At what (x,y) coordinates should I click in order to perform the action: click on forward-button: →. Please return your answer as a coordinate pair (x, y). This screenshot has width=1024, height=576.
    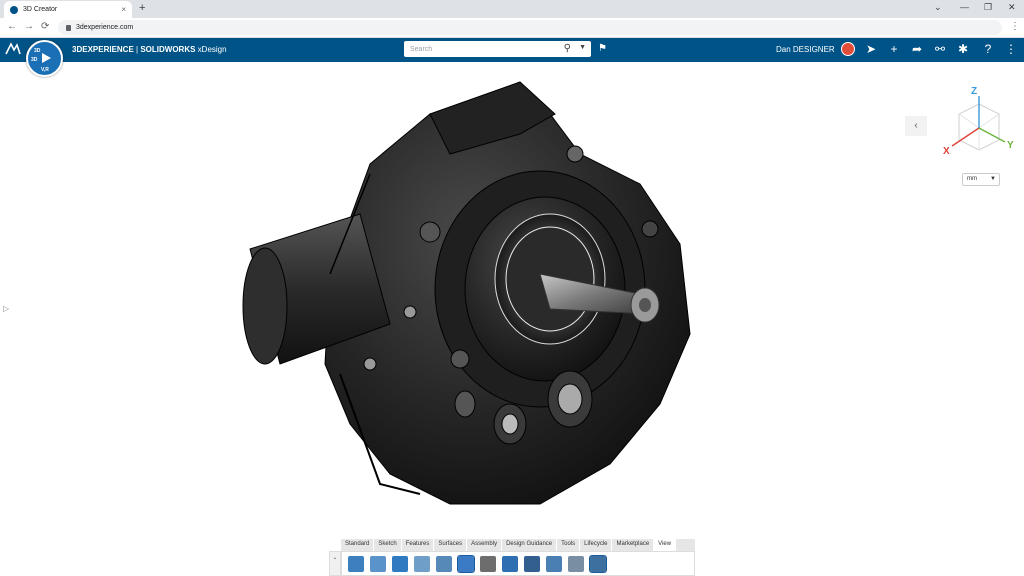
    Looking at the image, I should click on (29, 26).